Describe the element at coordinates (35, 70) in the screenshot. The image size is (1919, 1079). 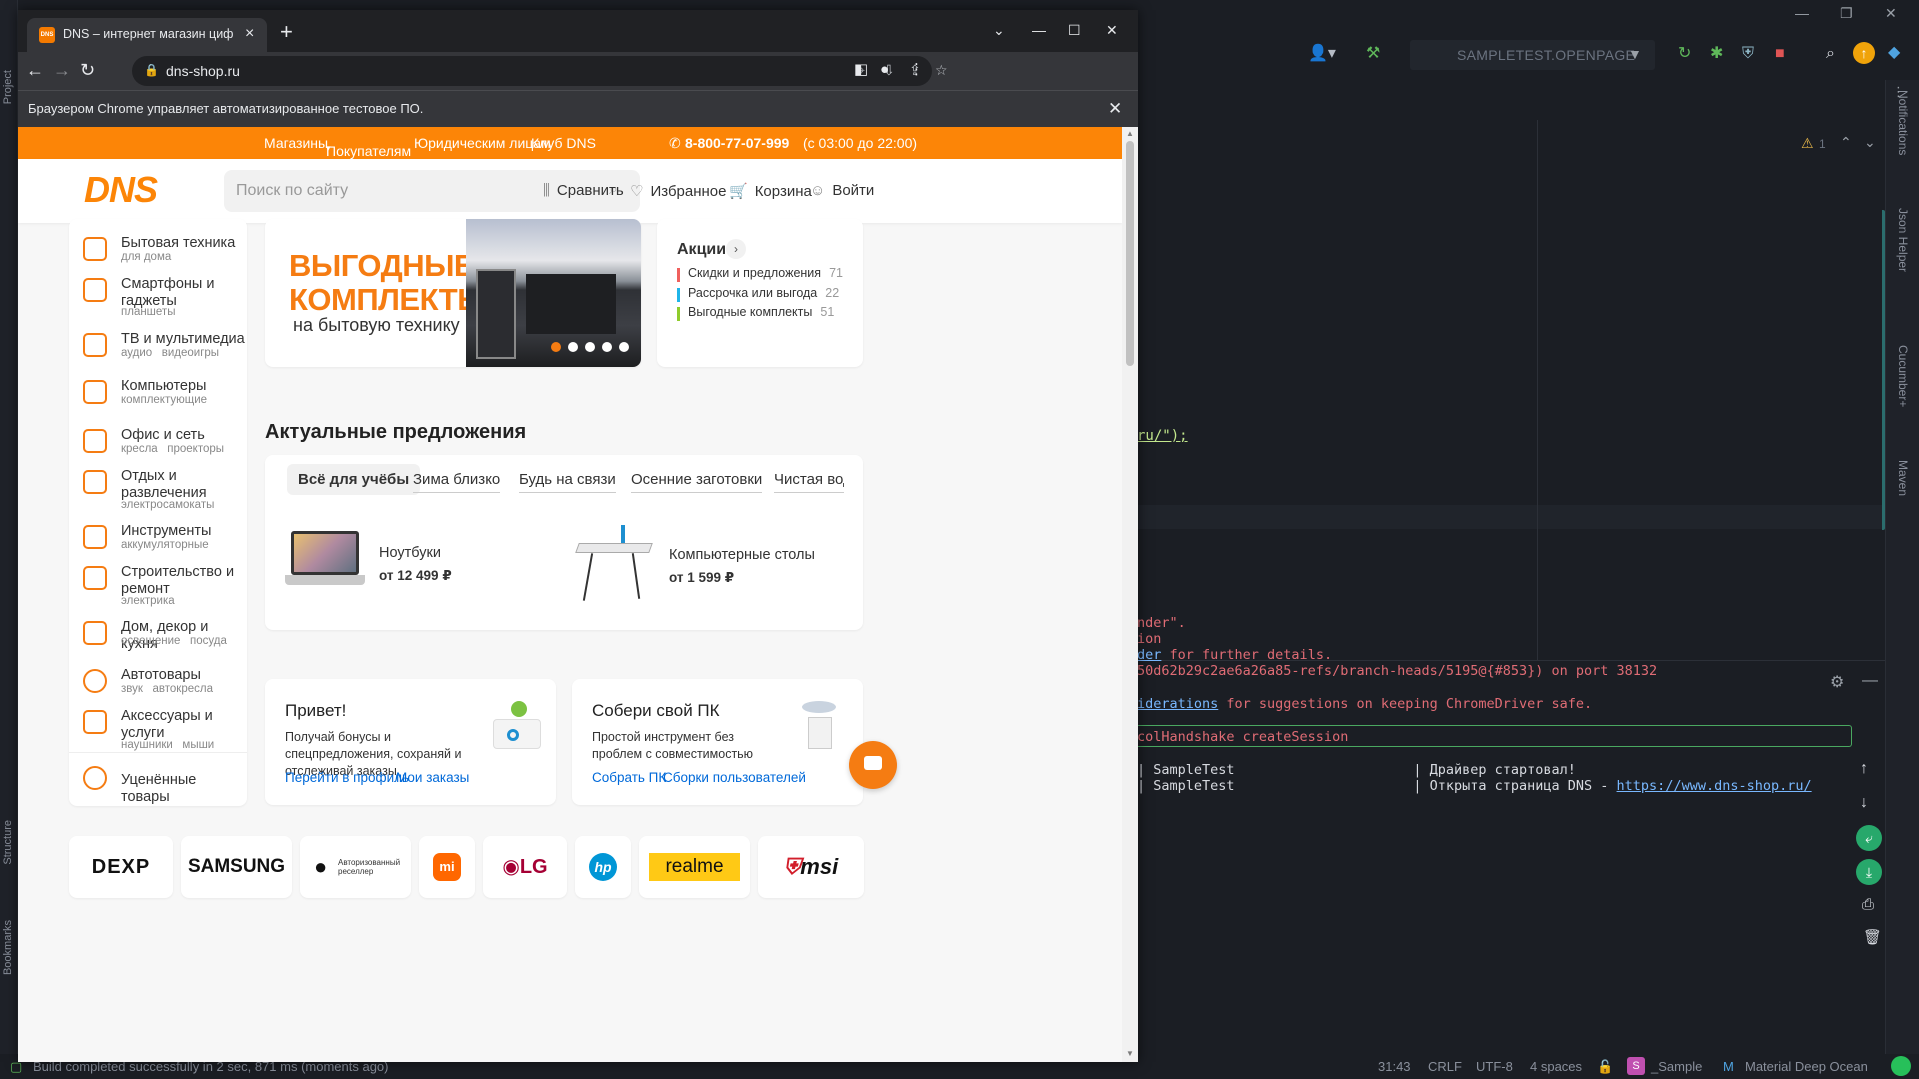
I see `back-icon: ←` at that location.